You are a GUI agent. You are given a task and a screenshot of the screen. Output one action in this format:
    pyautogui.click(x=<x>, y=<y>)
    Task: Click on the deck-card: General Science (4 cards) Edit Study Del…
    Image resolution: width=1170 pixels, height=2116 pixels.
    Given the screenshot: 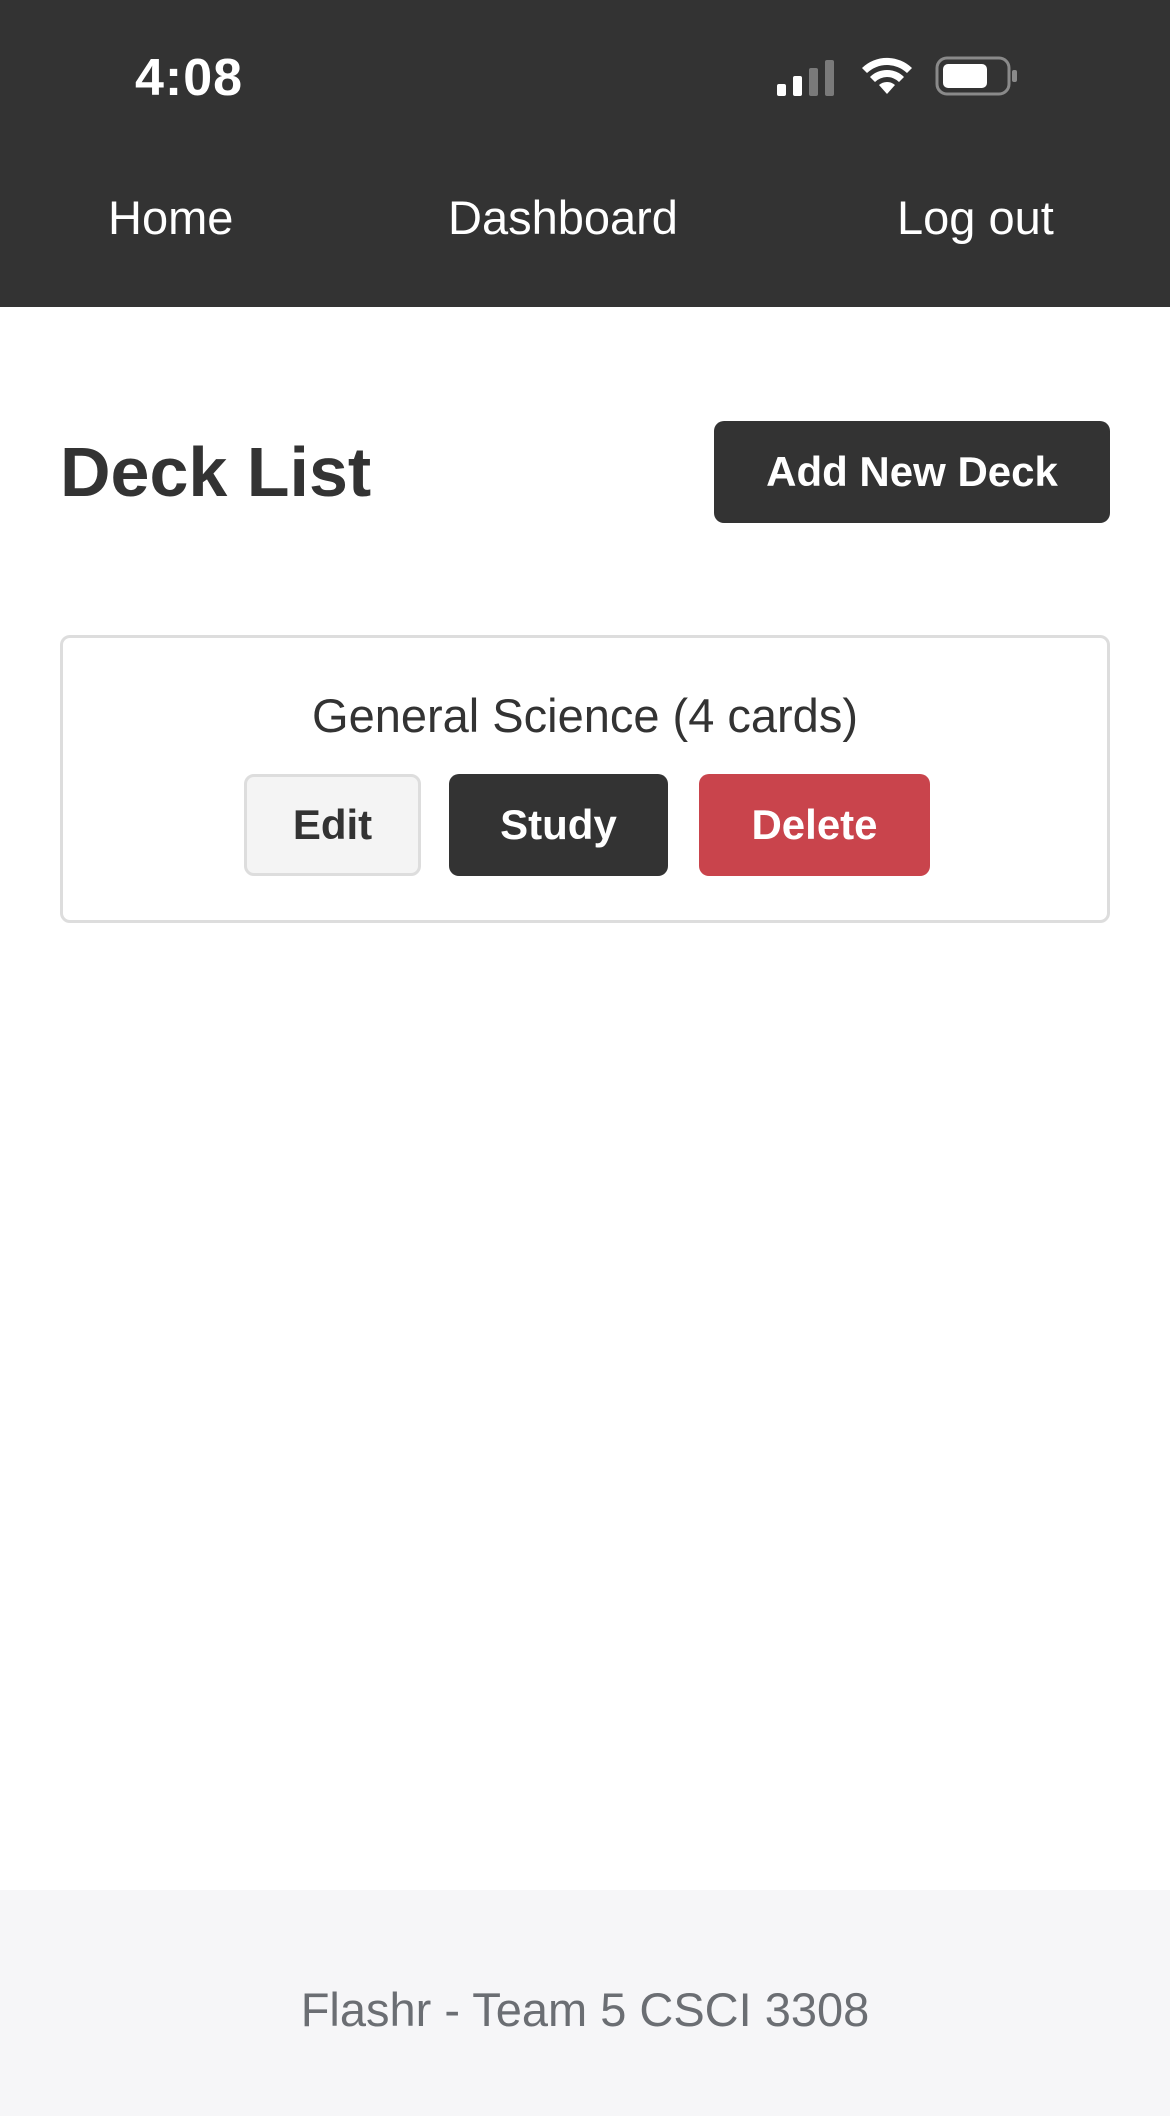 What is the action you would take?
    pyautogui.click(x=585, y=779)
    